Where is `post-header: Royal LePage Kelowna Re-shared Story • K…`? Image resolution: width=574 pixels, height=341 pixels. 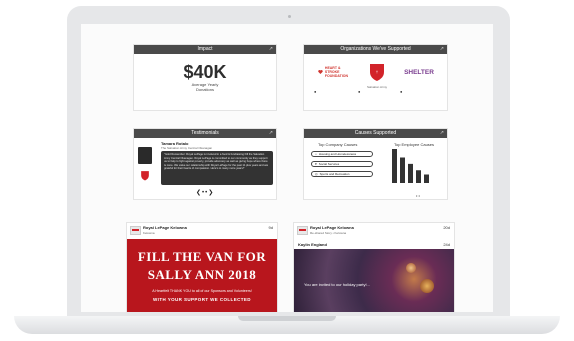 post-header: Royal LePage Kelowna Re-shared Story • K… is located at coordinates (374, 230).